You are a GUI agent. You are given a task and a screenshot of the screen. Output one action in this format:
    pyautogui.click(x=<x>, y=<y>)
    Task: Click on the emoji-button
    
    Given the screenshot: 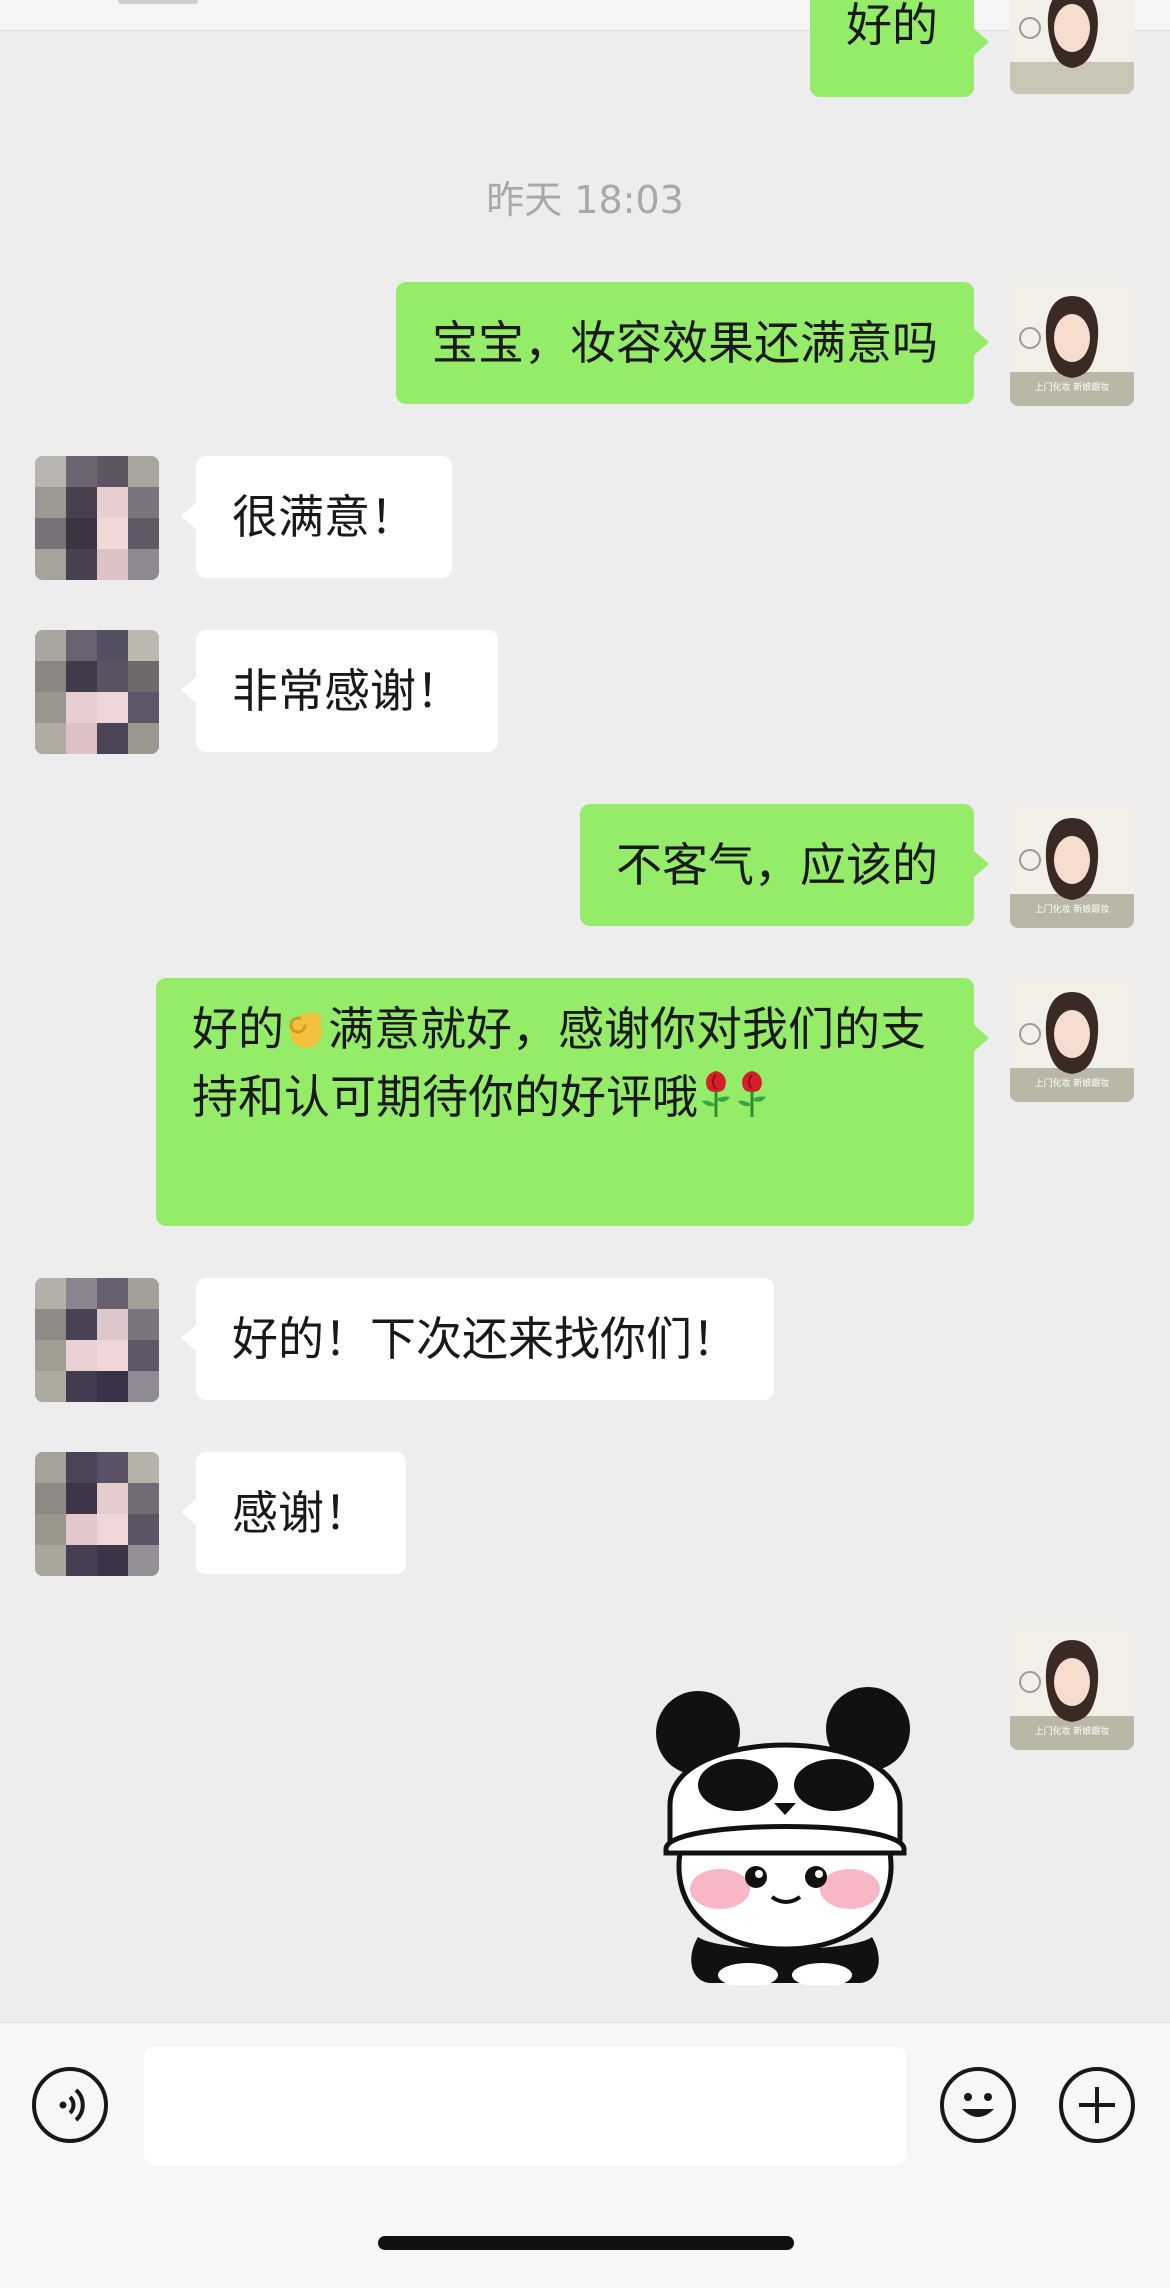 What is the action you would take?
    pyautogui.click(x=978, y=2105)
    